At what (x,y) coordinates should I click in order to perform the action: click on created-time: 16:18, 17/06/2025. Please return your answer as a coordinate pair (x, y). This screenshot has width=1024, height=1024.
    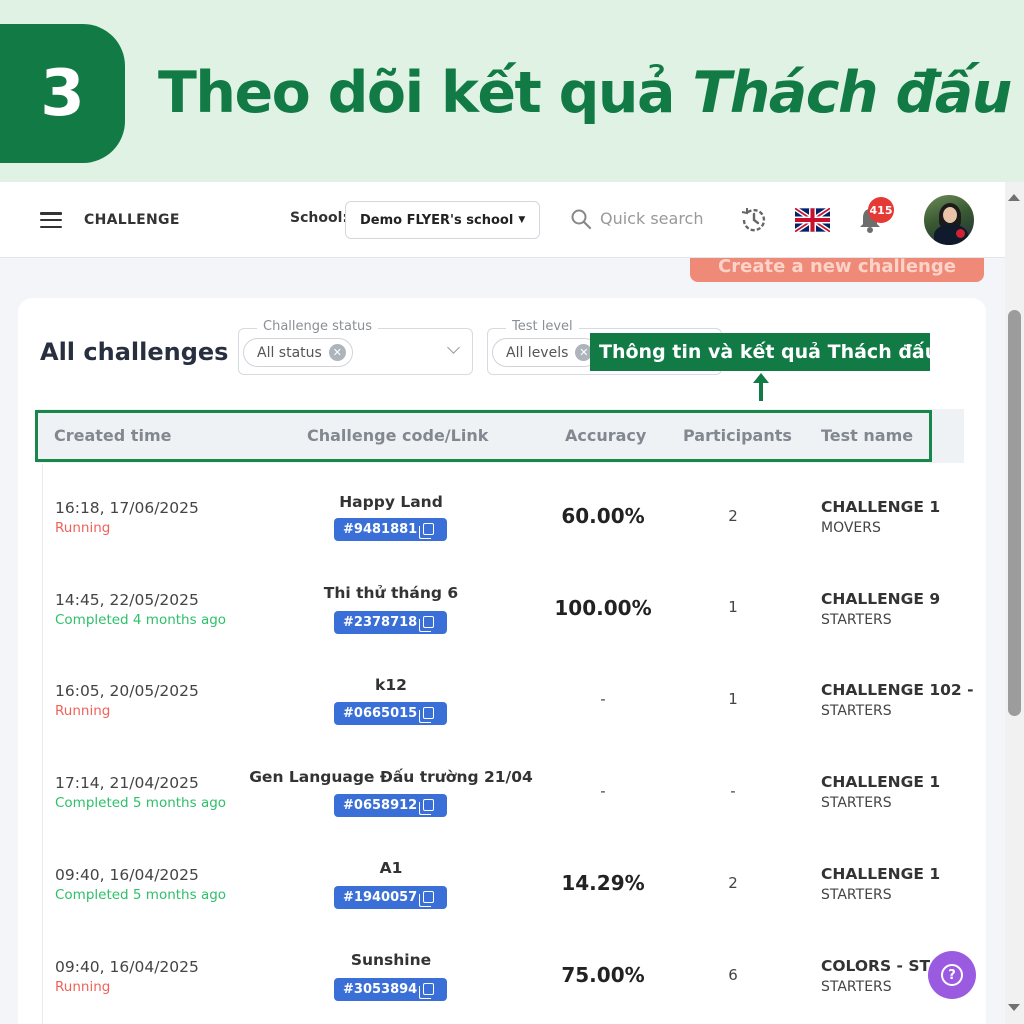
    Looking at the image, I should click on (127, 508).